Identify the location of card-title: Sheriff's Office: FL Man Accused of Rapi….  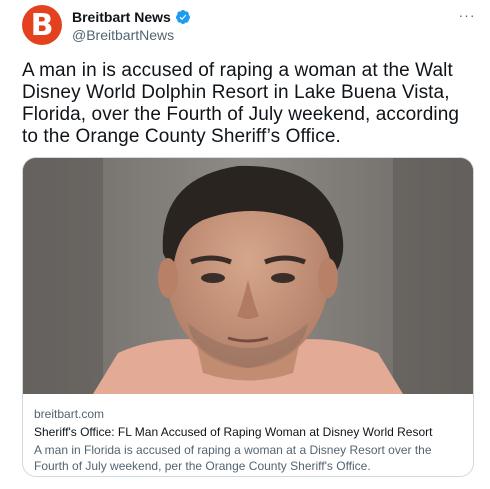
(233, 432).